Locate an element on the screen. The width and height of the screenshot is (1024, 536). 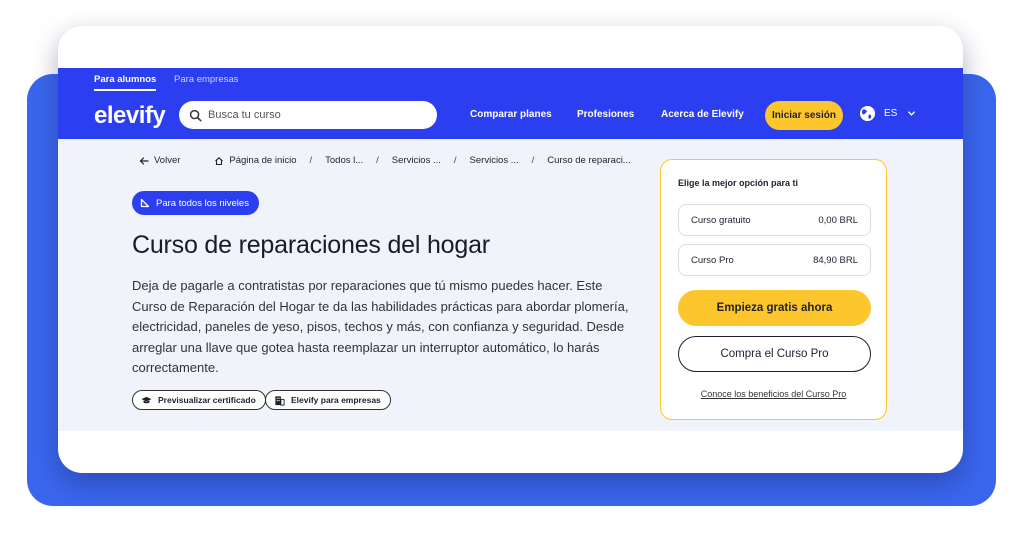
back-label: Volver is located at coordinates (167, 160).